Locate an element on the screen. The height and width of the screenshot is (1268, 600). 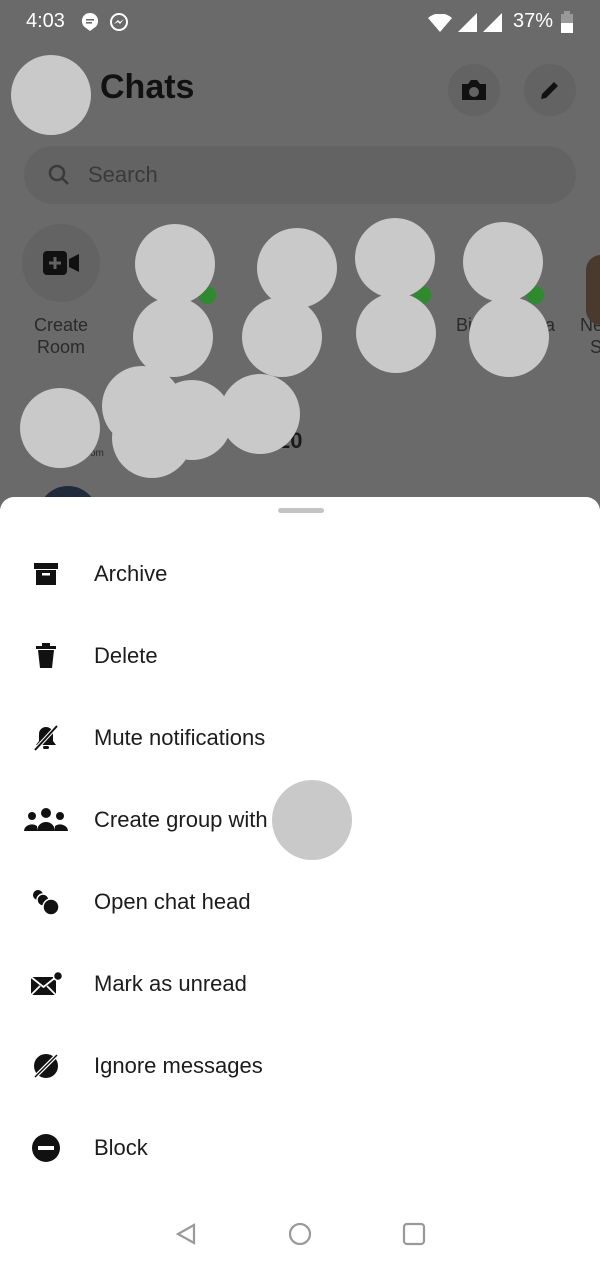
search-icon is located at coordinates (58, 174).